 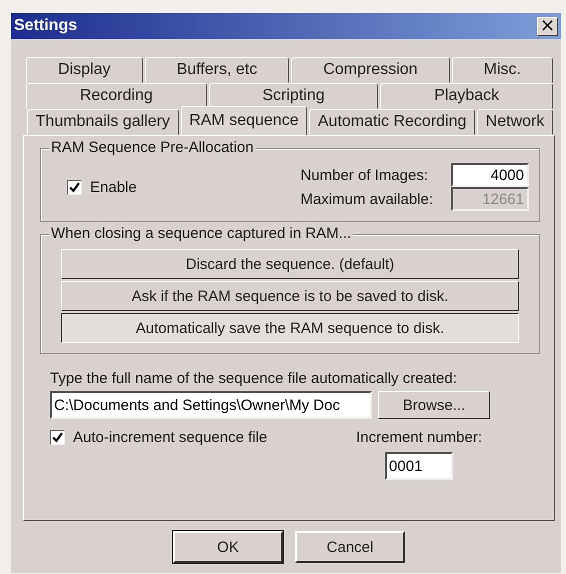 What do you see at coordinates (290, 296) in the screenshot?
I see `option-button: Ask if the RAM sequence is to be saved to disk.` at bounding box center [290, 296].